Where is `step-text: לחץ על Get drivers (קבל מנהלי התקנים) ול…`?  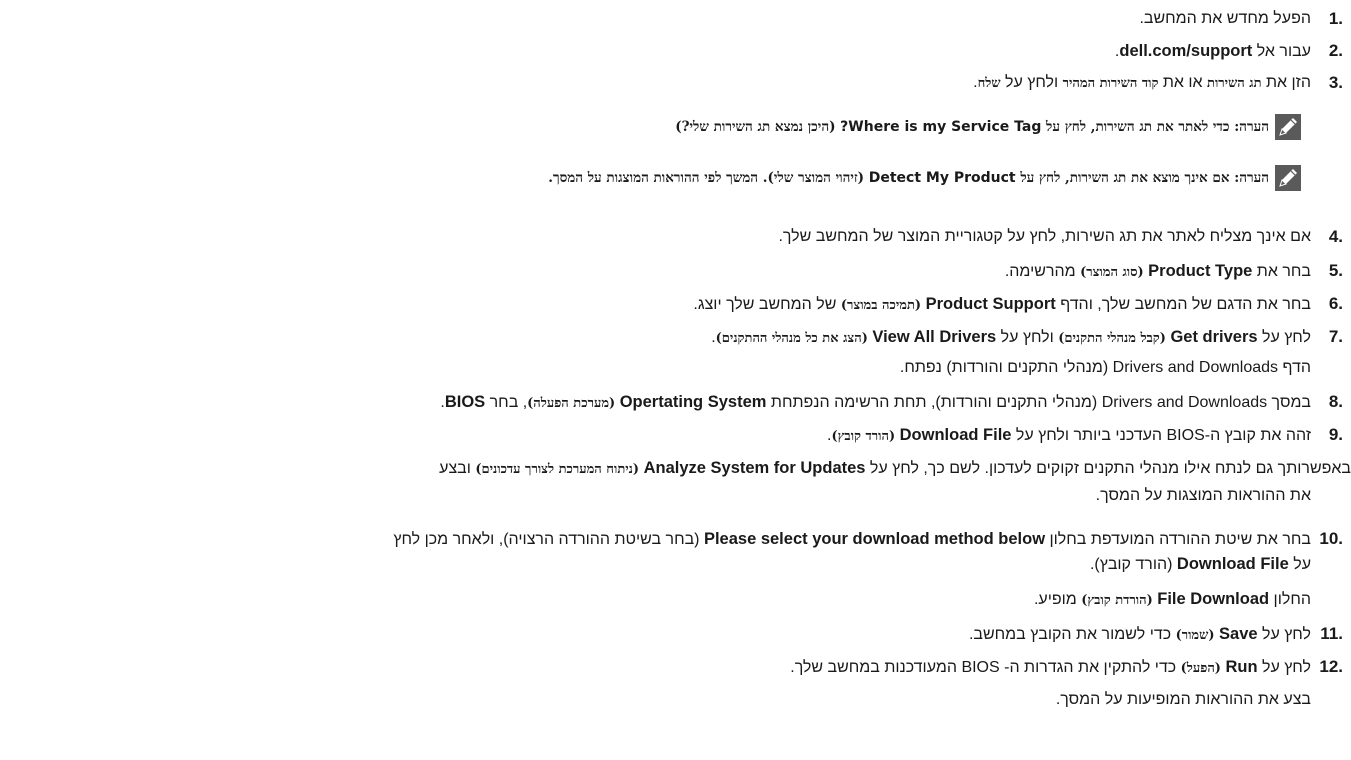
step-text: לחץ על Get drivers (קבל מנהלי התקנים) ול… is located at coordinates (1011, 337).